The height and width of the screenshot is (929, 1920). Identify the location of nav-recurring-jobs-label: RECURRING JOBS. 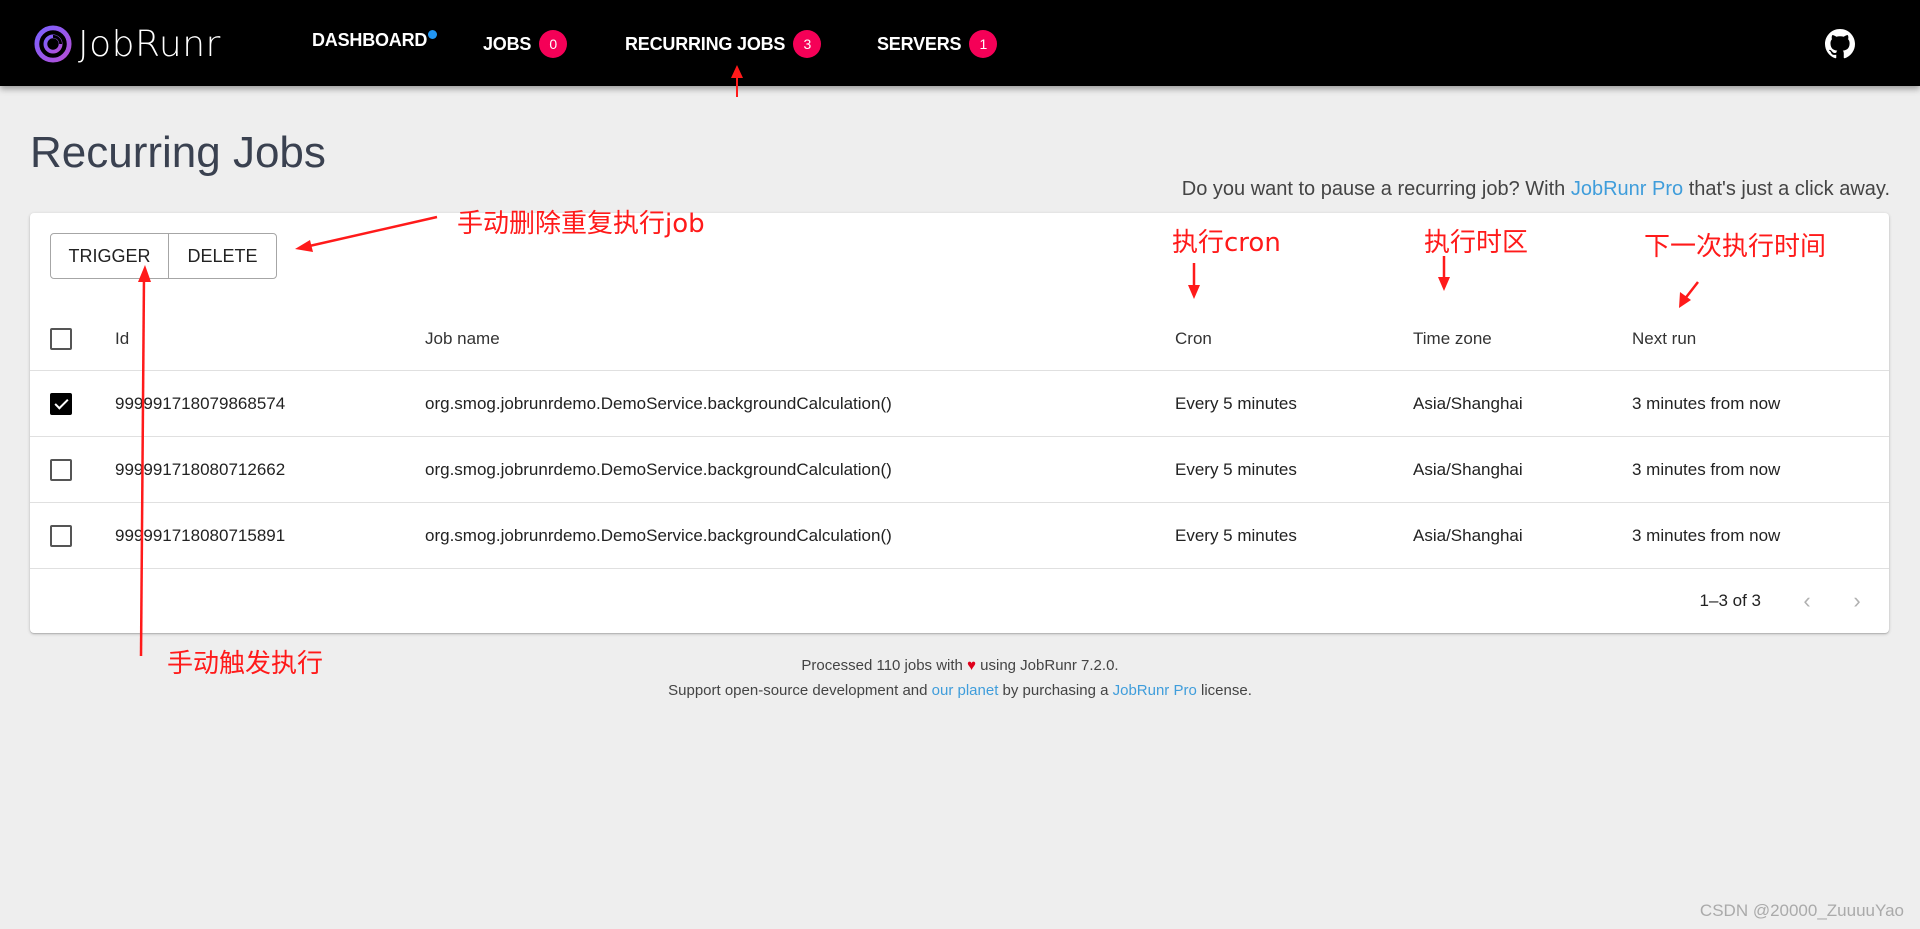
(705, 43).